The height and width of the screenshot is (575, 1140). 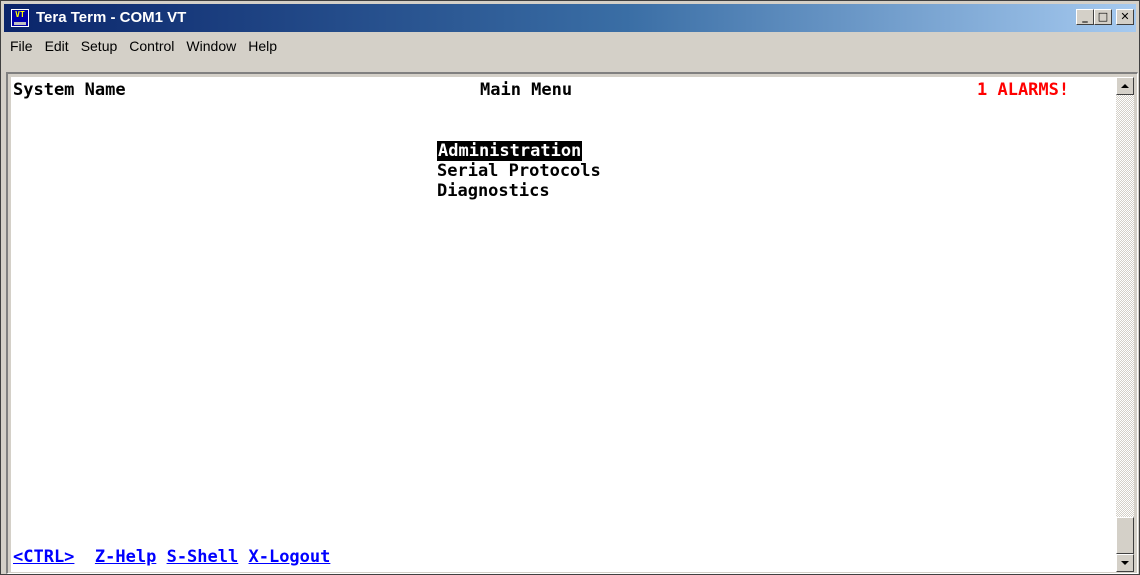 I want to click on menu-bar: File Edit Setup Control Window Help, so click(x=570, y=46).